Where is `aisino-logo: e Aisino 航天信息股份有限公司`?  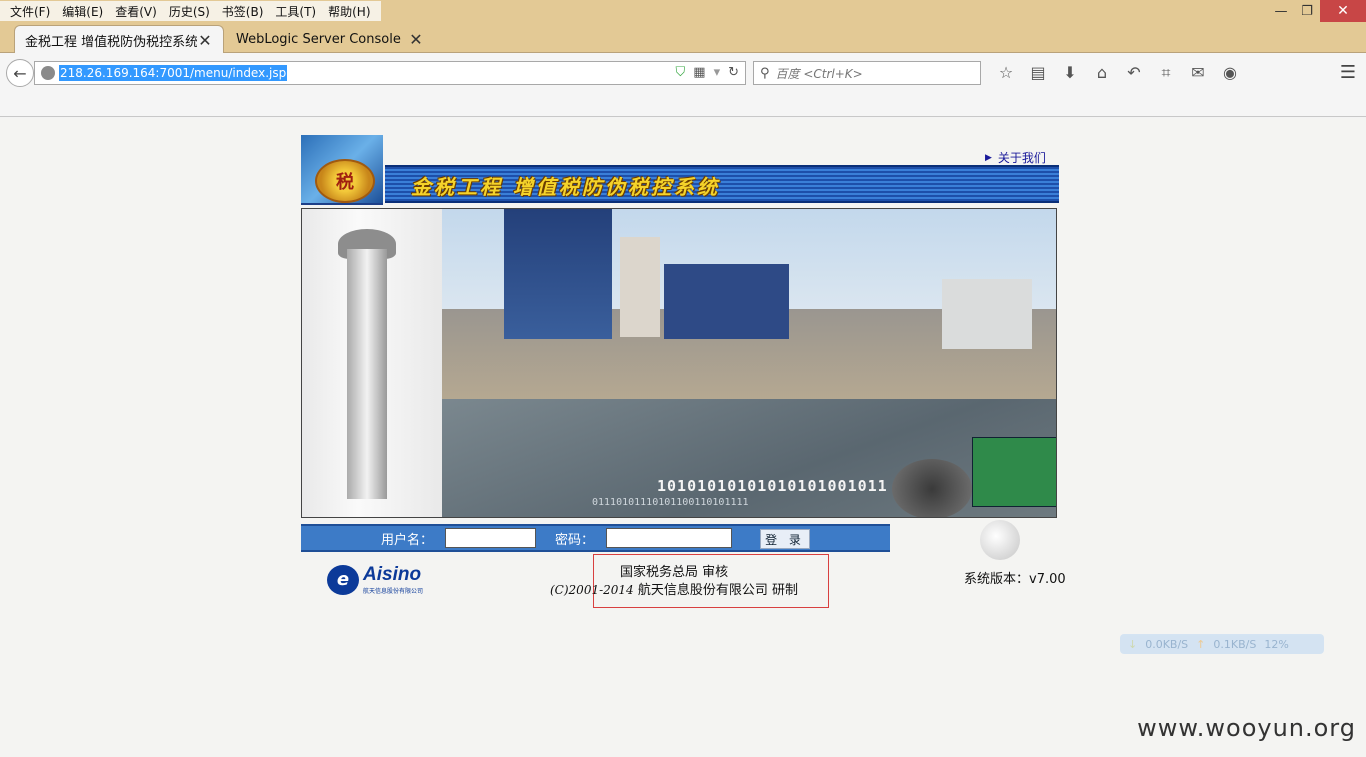
aisino-logo: e Aisino 航天信息股份有限公司 is located at coordinates (375, 579).